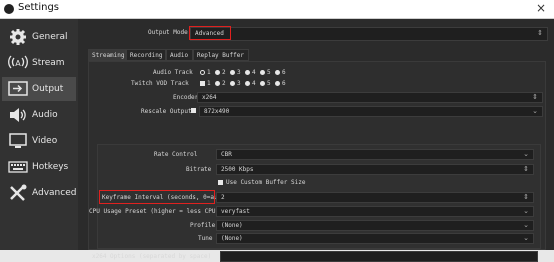 The width and height of the screenshot is (554, 262). What do you see at coordinates (186, 97) in the screenshot?
I see `encoder-label: Encoder` at bounding box center [186, 97].